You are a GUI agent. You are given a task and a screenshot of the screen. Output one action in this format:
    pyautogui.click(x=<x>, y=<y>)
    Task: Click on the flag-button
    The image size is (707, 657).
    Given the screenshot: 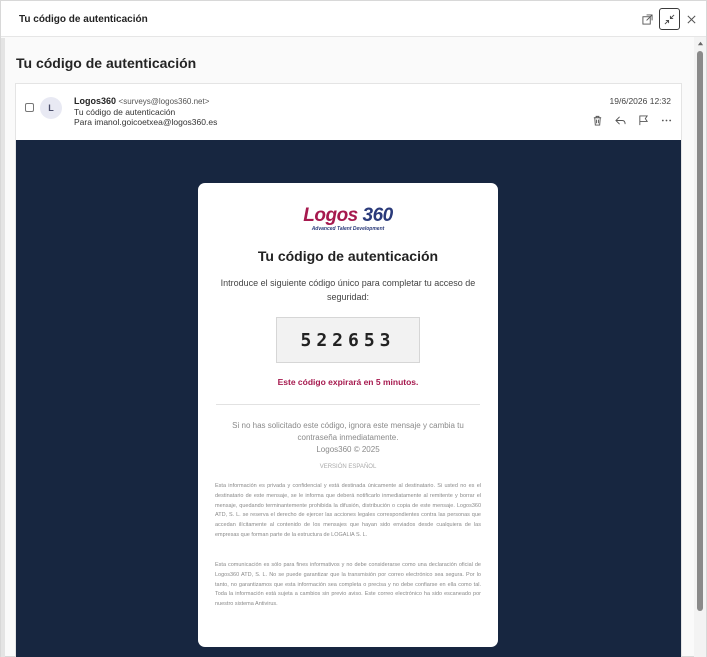 What is the action you would take?
    pyautogui.click(x=643, y=120)
    